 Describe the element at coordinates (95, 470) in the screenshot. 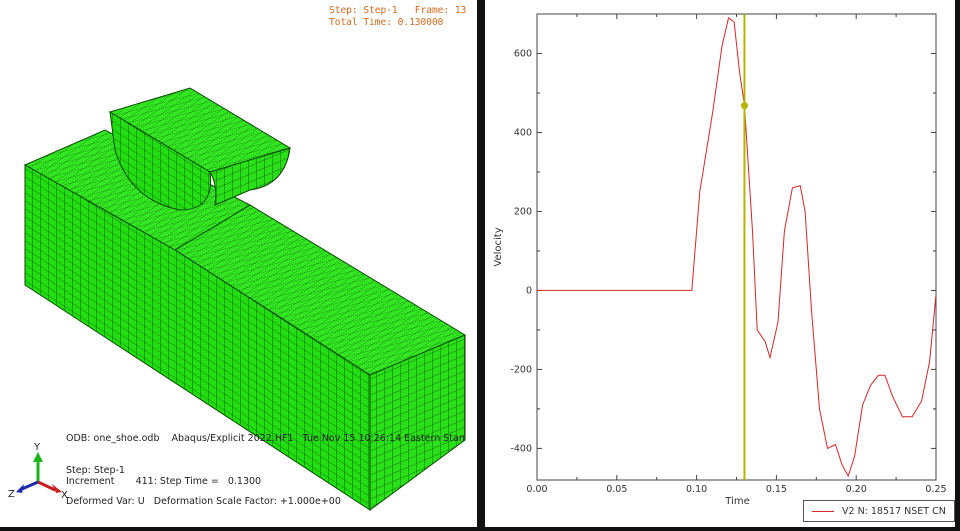

I see `step-info: Step: Step-1` at that location.